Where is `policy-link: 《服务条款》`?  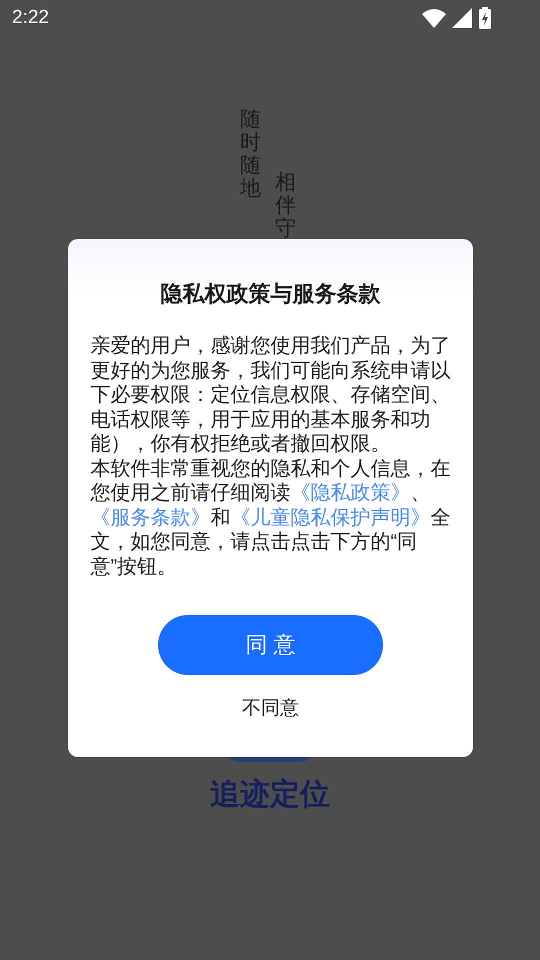 policy-link: 《服务条款》 is located at coordinates (150, 517).